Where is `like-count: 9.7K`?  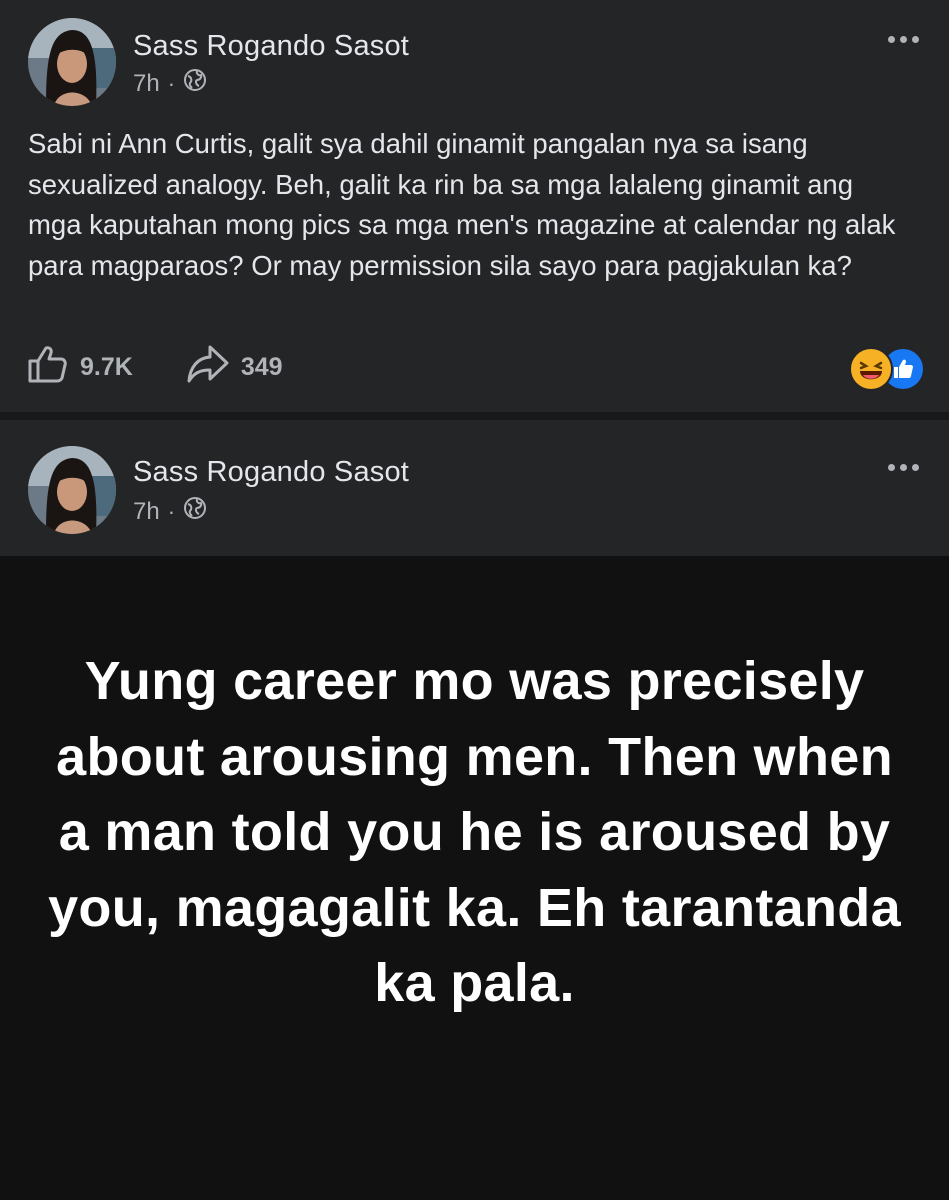
like-count: 9.7K is located at coordinates (106, 366).